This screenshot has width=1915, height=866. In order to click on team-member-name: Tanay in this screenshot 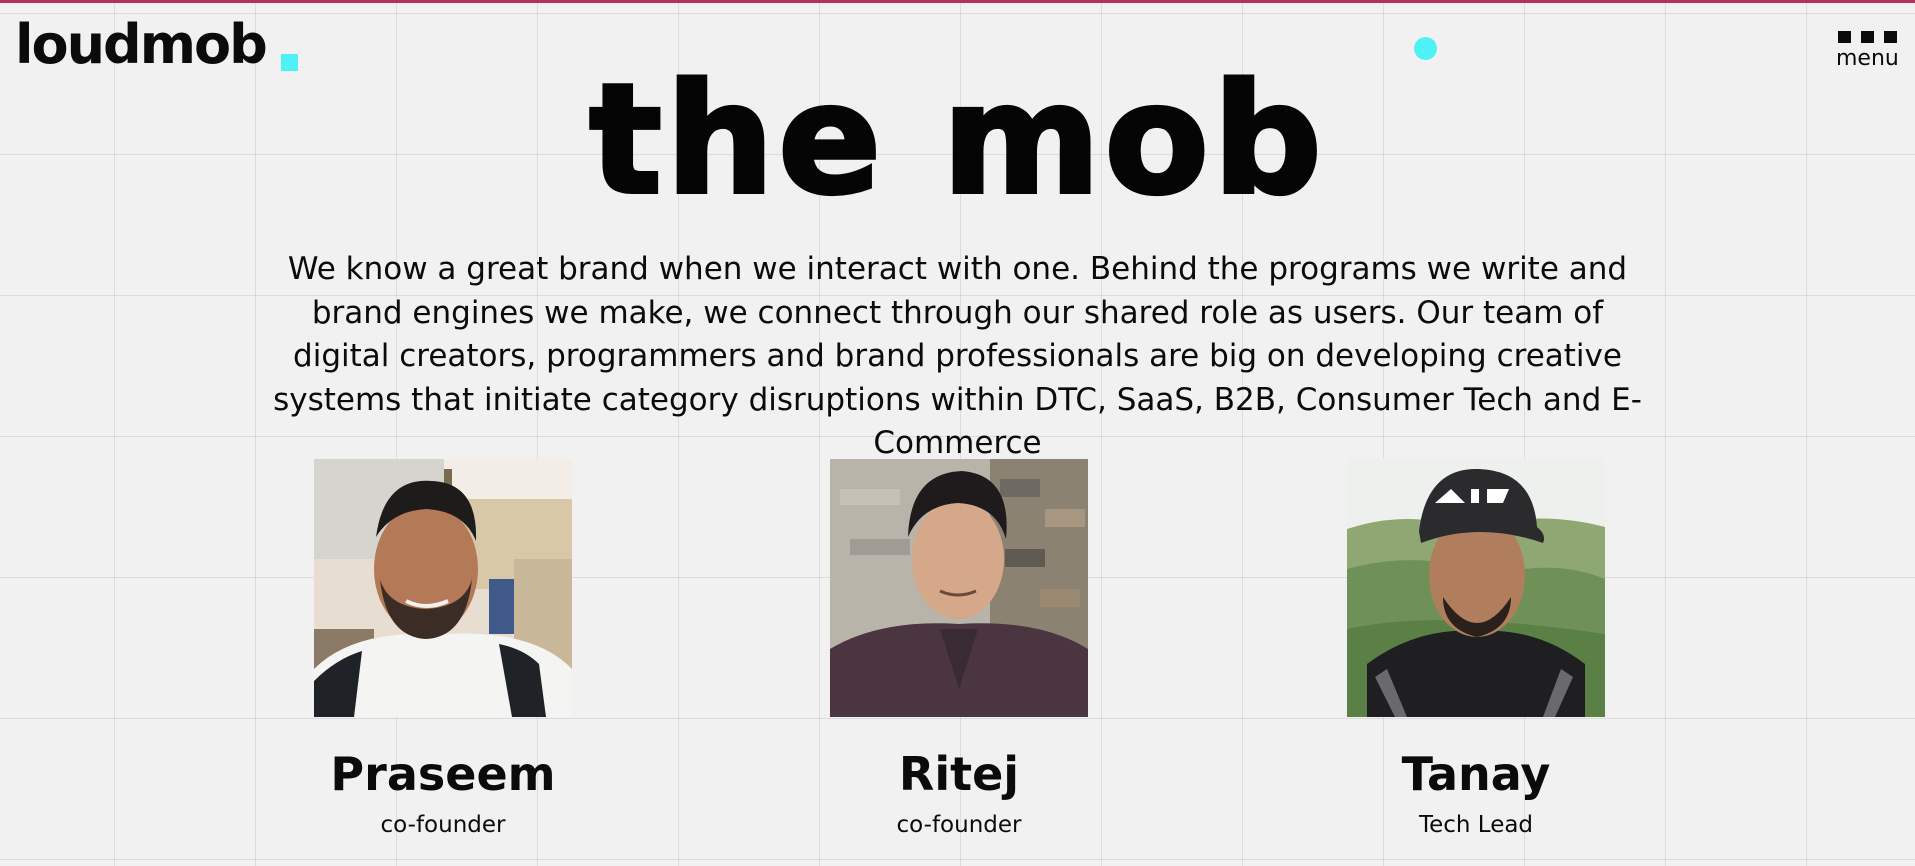, I will do `click(1476, 774)`.